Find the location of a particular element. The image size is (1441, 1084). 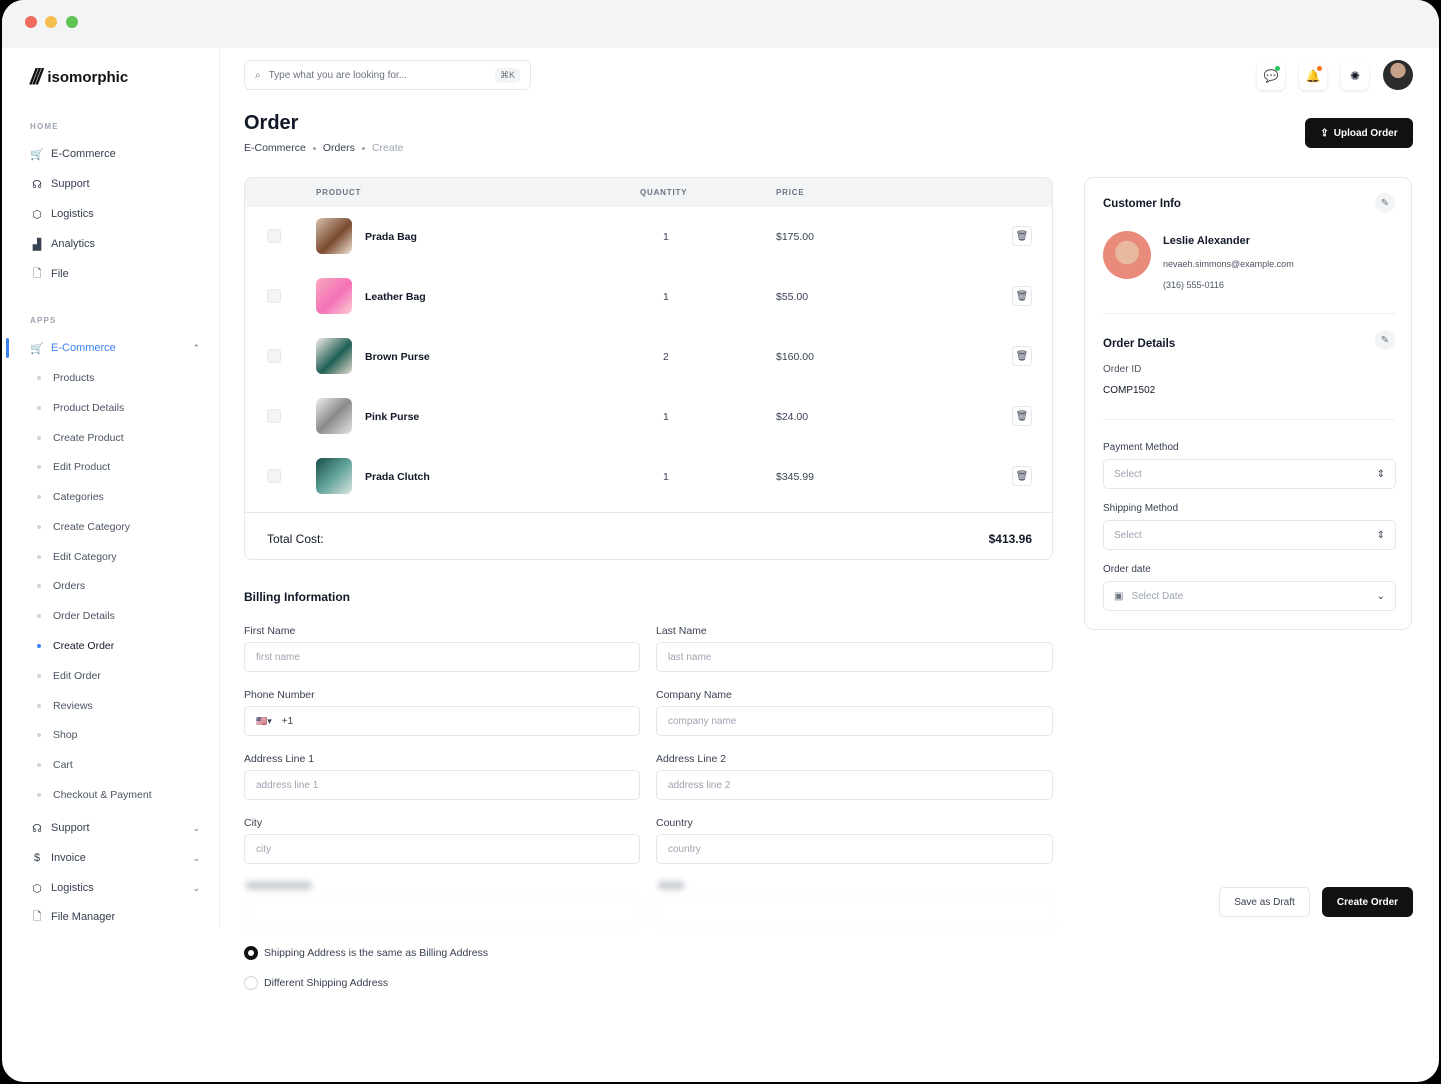

address1-placeholder: address line 1 is located at coordinates (287, 785).